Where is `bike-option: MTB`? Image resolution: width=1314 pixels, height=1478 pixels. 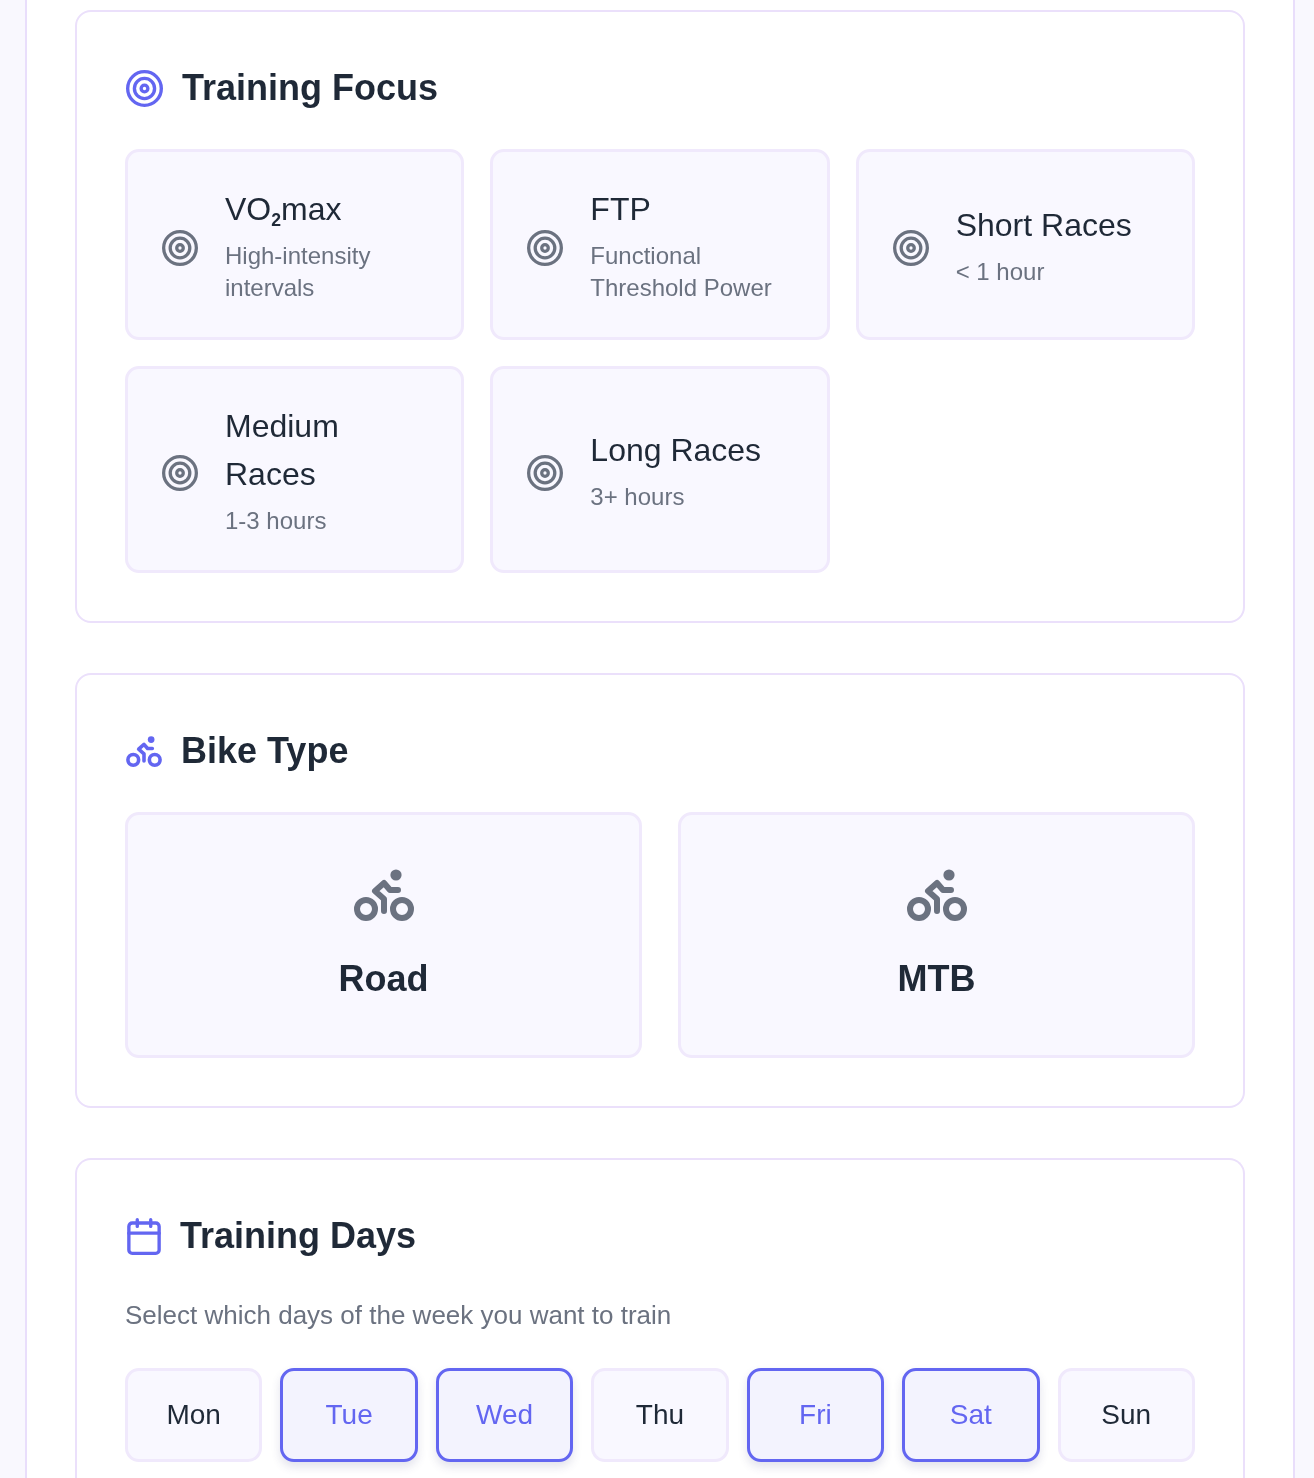 bike-option: MTB is located at coordinates (936, 935).